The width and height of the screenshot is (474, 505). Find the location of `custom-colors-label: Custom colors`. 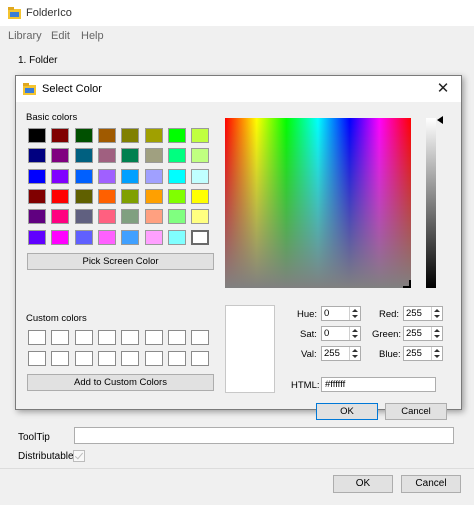

custom-colors-label: Custom colors is located at coordinates (56, 318).